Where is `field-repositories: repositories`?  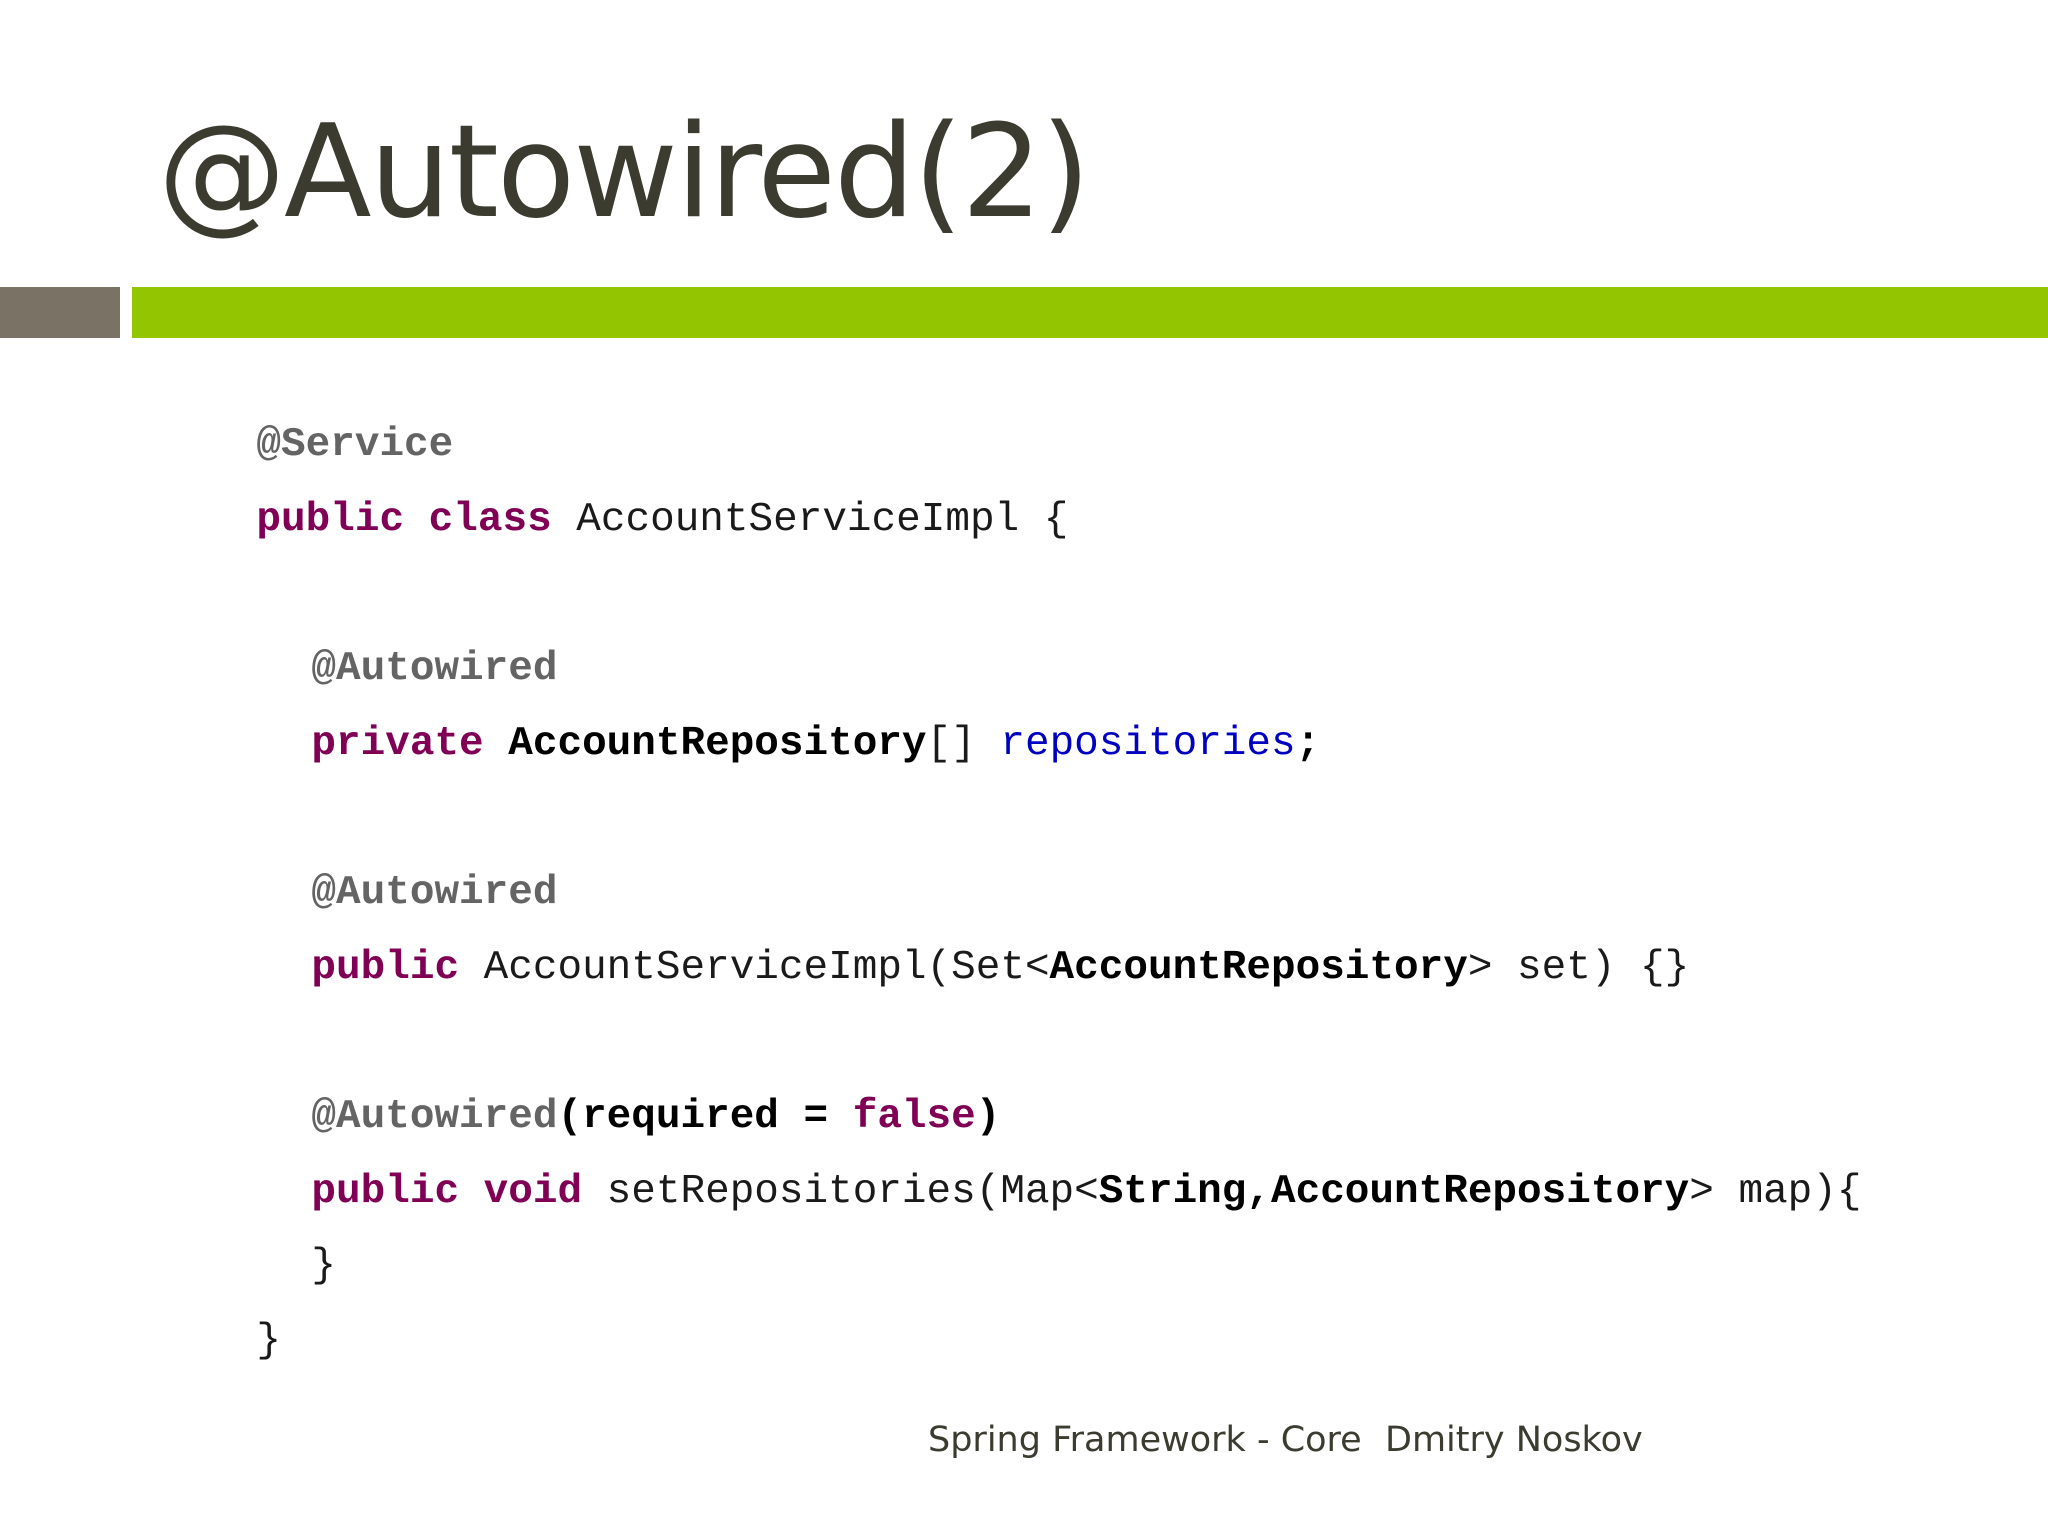 field-repositories: repositories is located at coordinates (1148, 744).